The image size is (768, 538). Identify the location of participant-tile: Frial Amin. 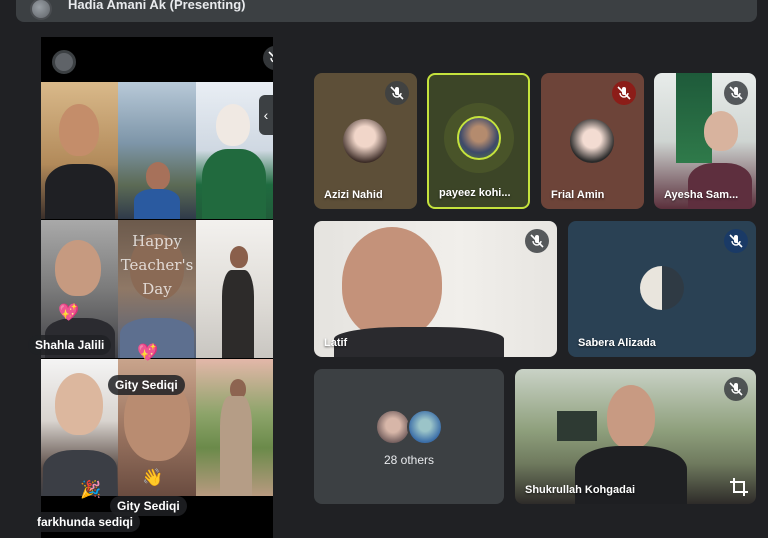
(592, 141).